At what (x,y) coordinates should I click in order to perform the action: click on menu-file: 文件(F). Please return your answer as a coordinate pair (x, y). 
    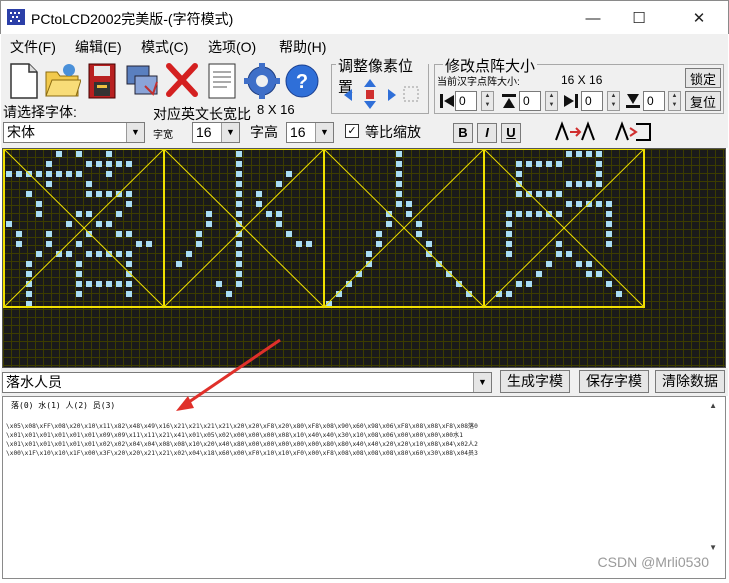
    Looking at the image, I should click on (33, 47).